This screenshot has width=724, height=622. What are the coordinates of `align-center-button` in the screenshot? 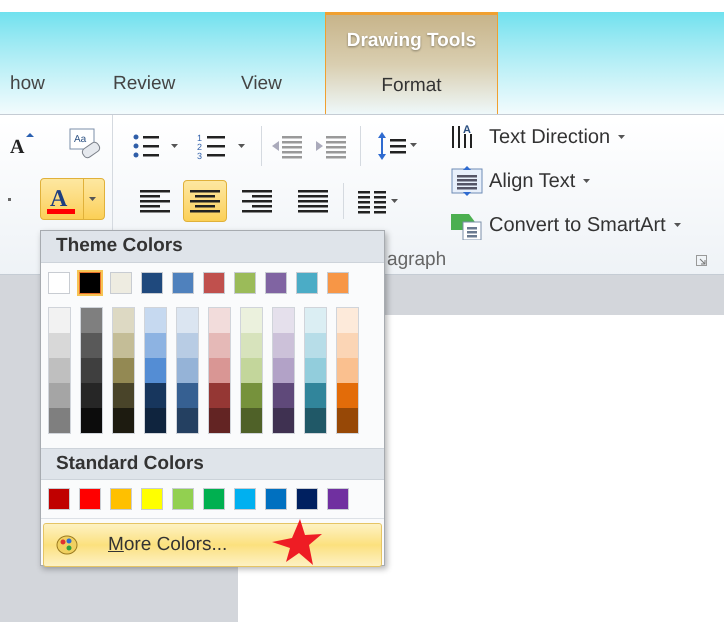 It's located at (205, 201).